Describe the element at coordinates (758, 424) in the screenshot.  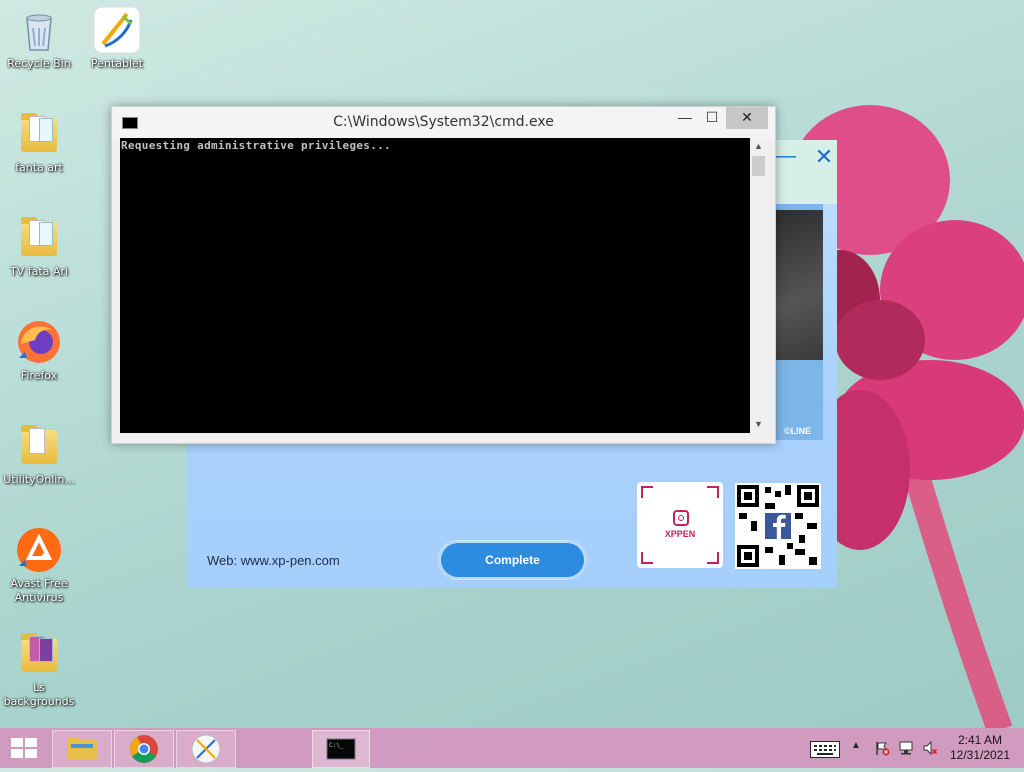
I see `scroll-down-arrow-icon: ▼` at that location.